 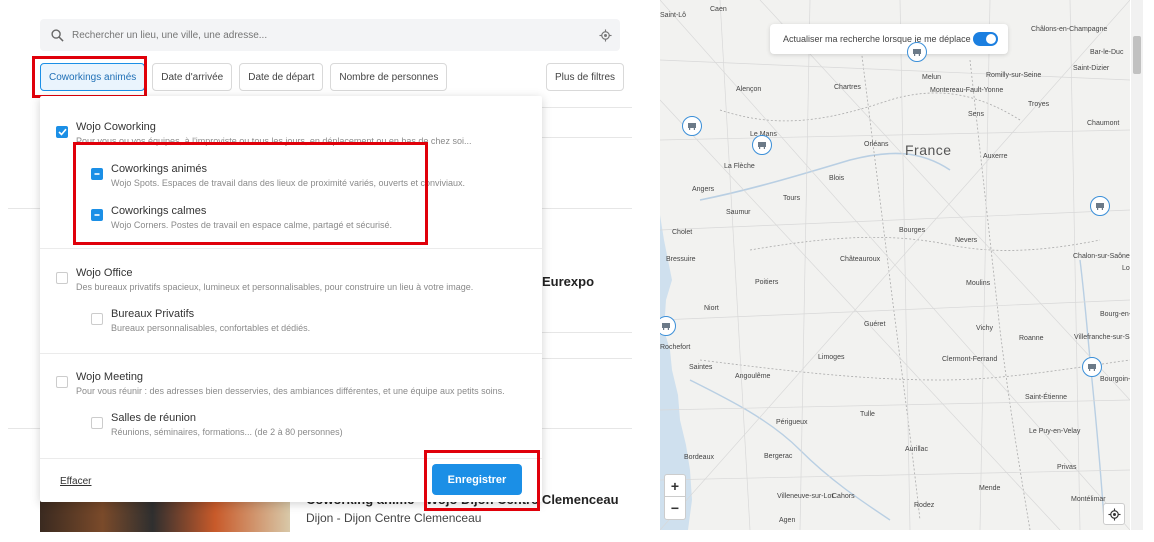 What do you see at coordinates (967, 90) in the screenshot?
I see `map-label: Montereau-Fault-Yonne` at bounding box center [967, 90].